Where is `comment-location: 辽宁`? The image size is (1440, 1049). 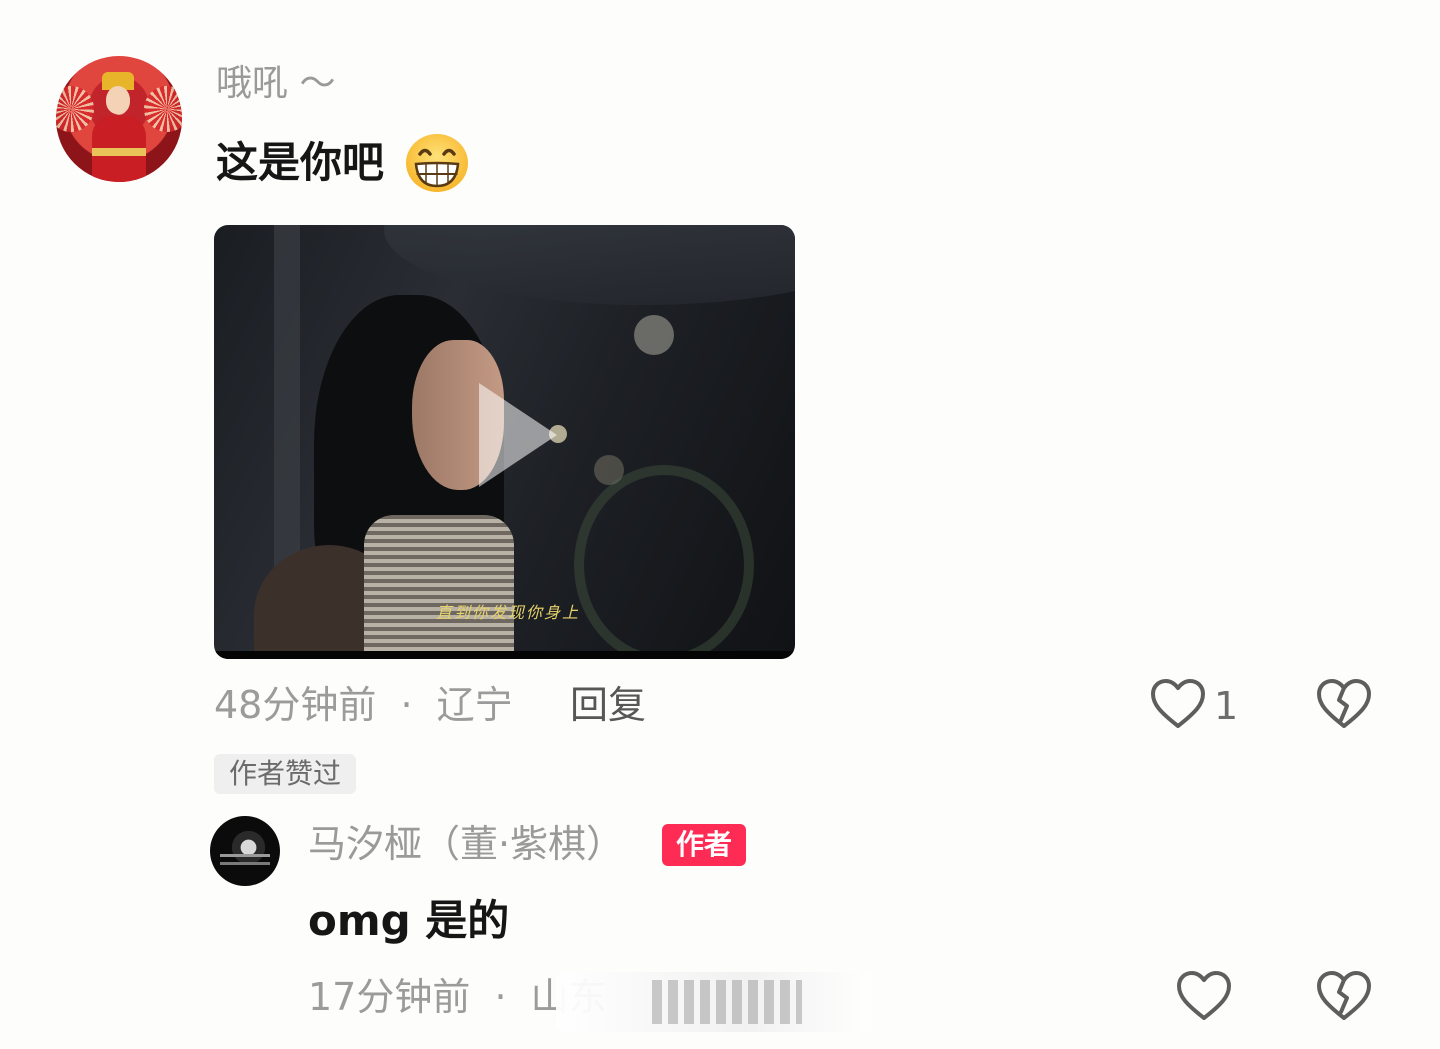
comment-location: 辽宁 is located at coordinates (474, 705).